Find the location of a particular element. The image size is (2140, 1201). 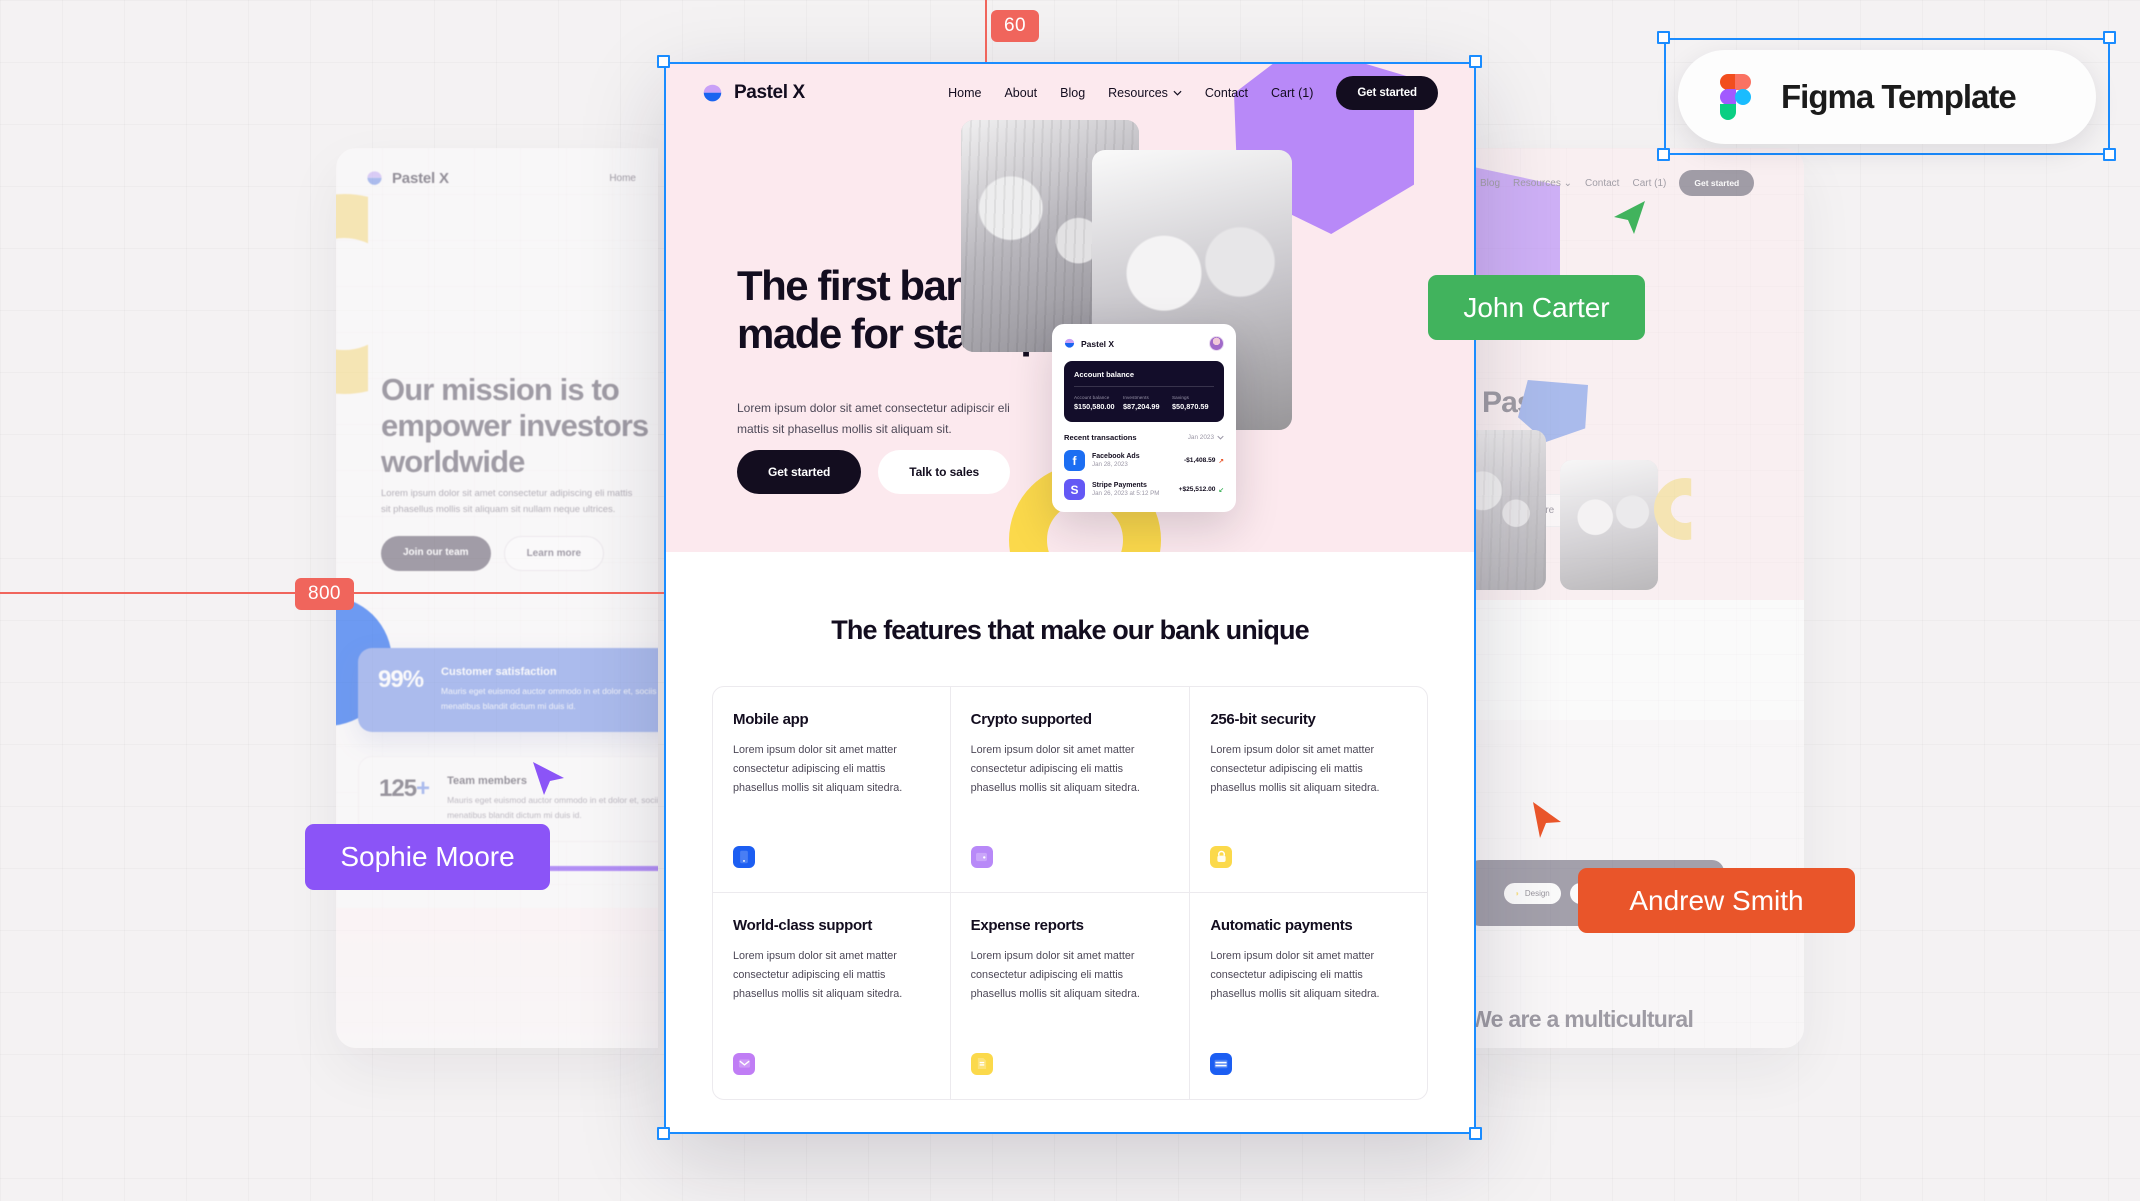

balance-column: Investments $87,204.99 is located at coordinates (1144, 403).